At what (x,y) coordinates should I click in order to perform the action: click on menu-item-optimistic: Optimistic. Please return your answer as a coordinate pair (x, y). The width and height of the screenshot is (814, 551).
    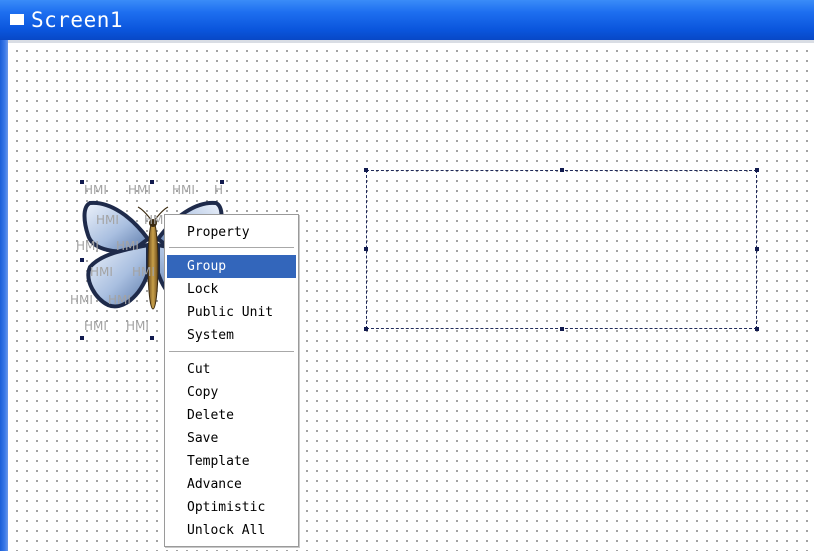
    Looking at the image, I should click on (231, 507).